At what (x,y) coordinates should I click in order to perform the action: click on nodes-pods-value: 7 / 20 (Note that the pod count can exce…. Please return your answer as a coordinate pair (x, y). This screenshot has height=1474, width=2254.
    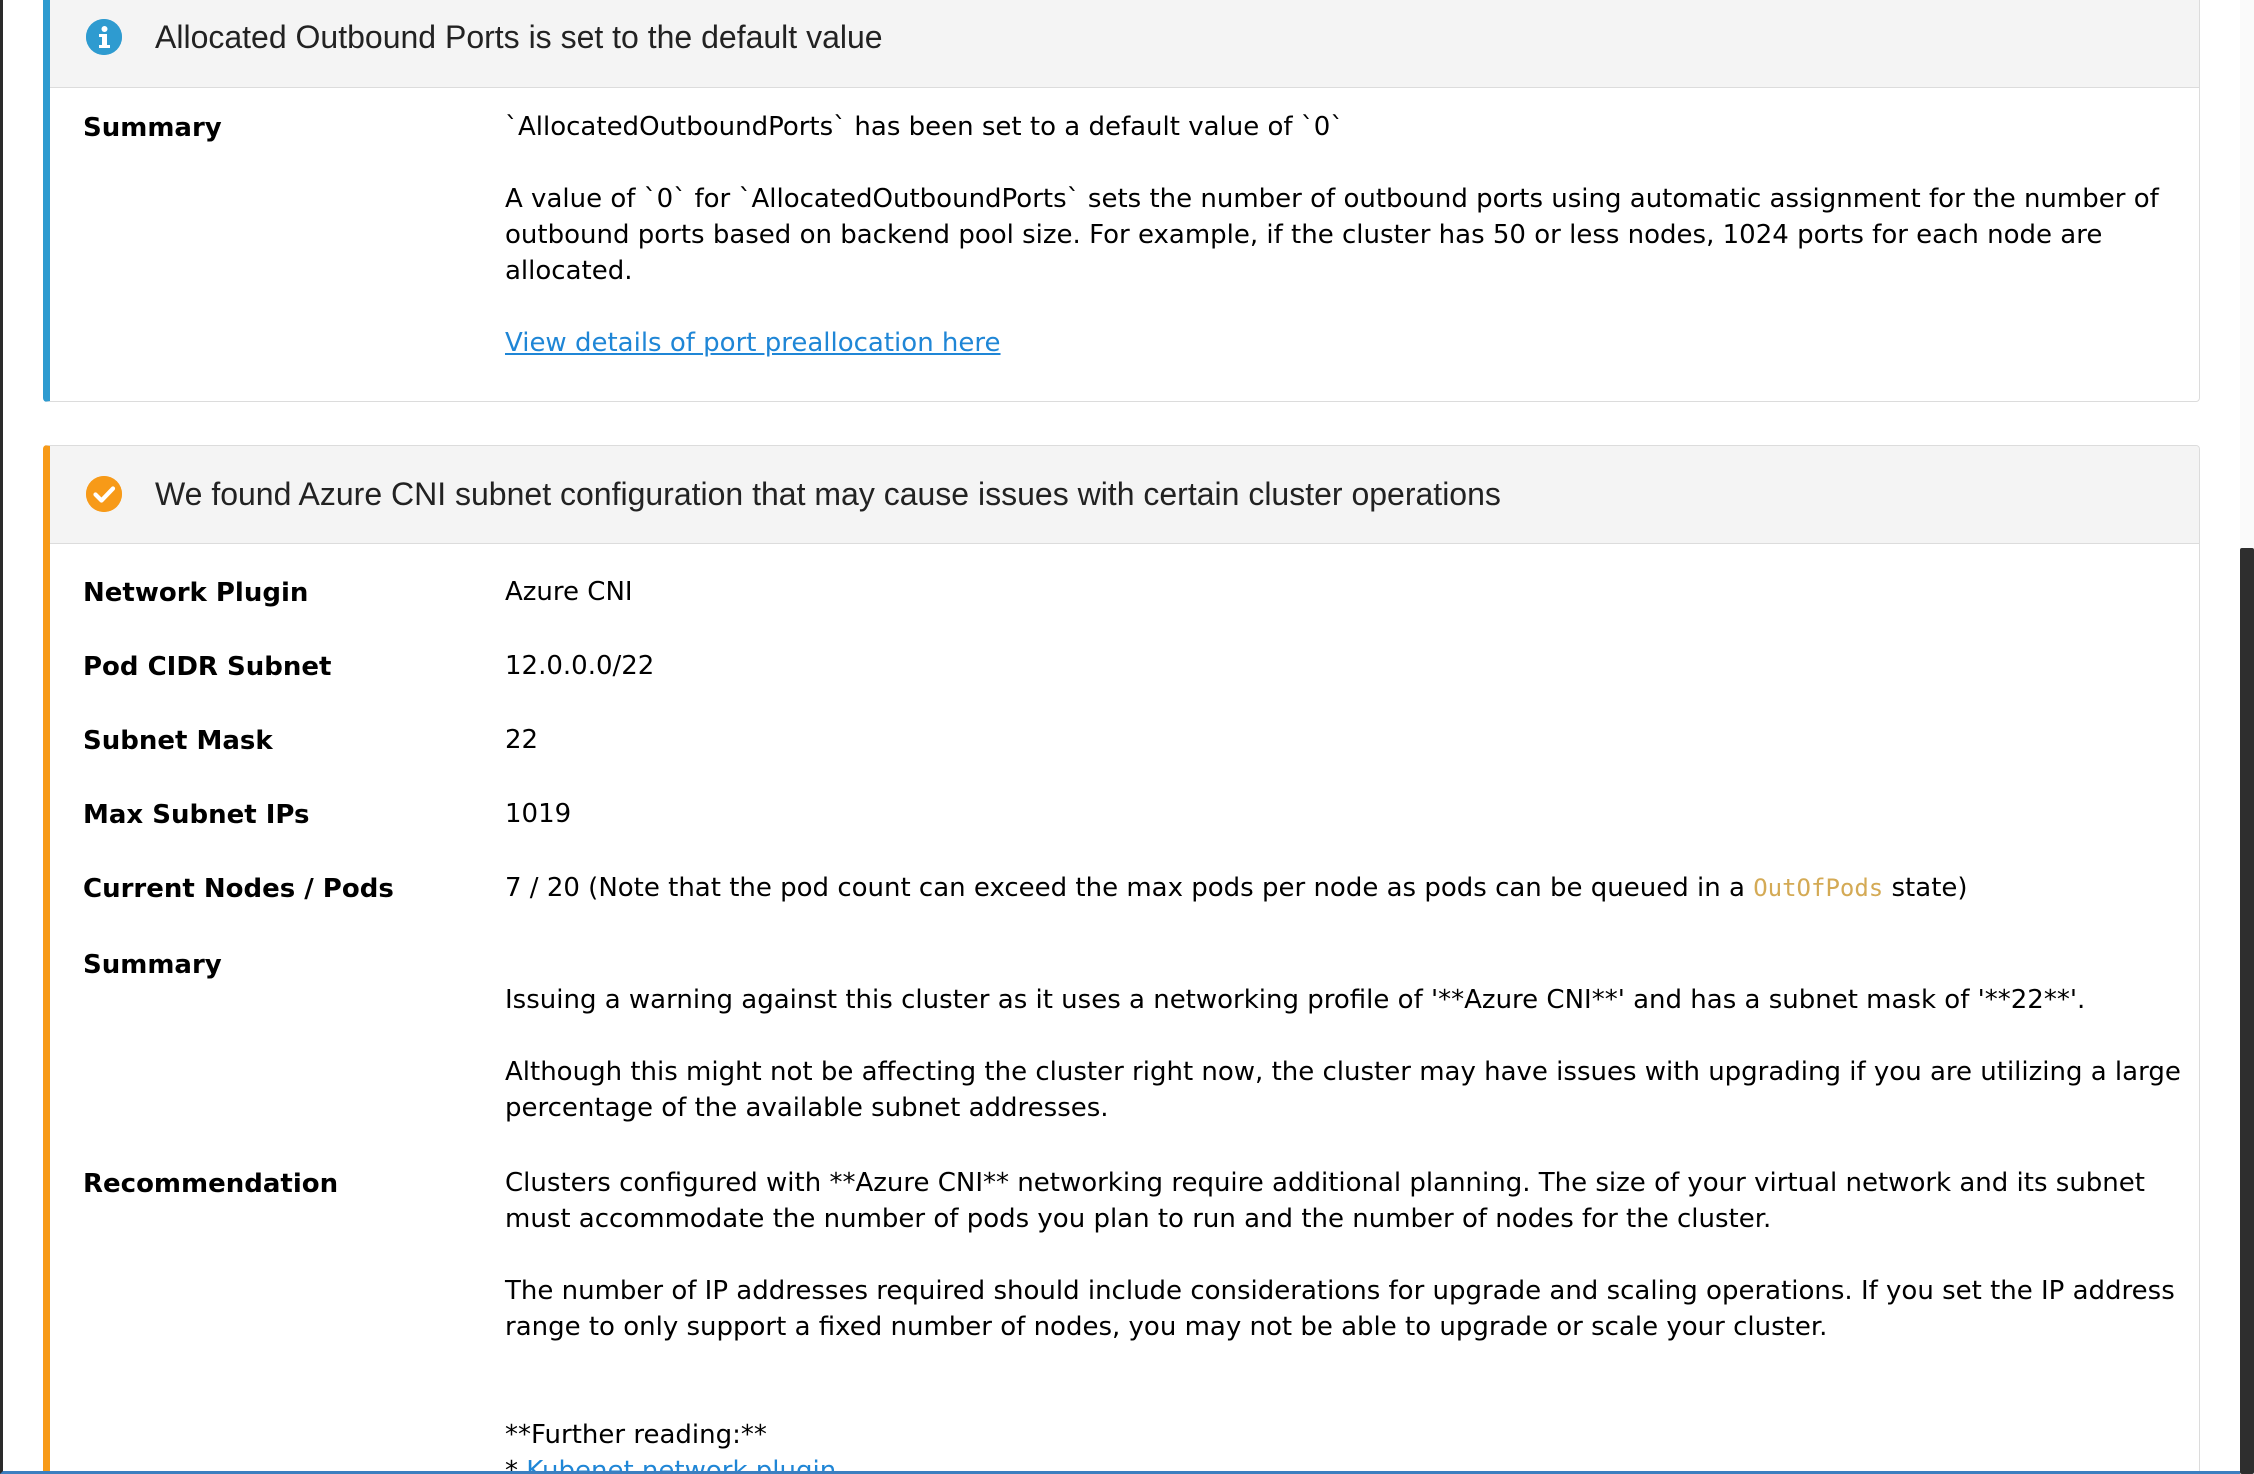
    Looking at the image, I should click on (1345, 888).